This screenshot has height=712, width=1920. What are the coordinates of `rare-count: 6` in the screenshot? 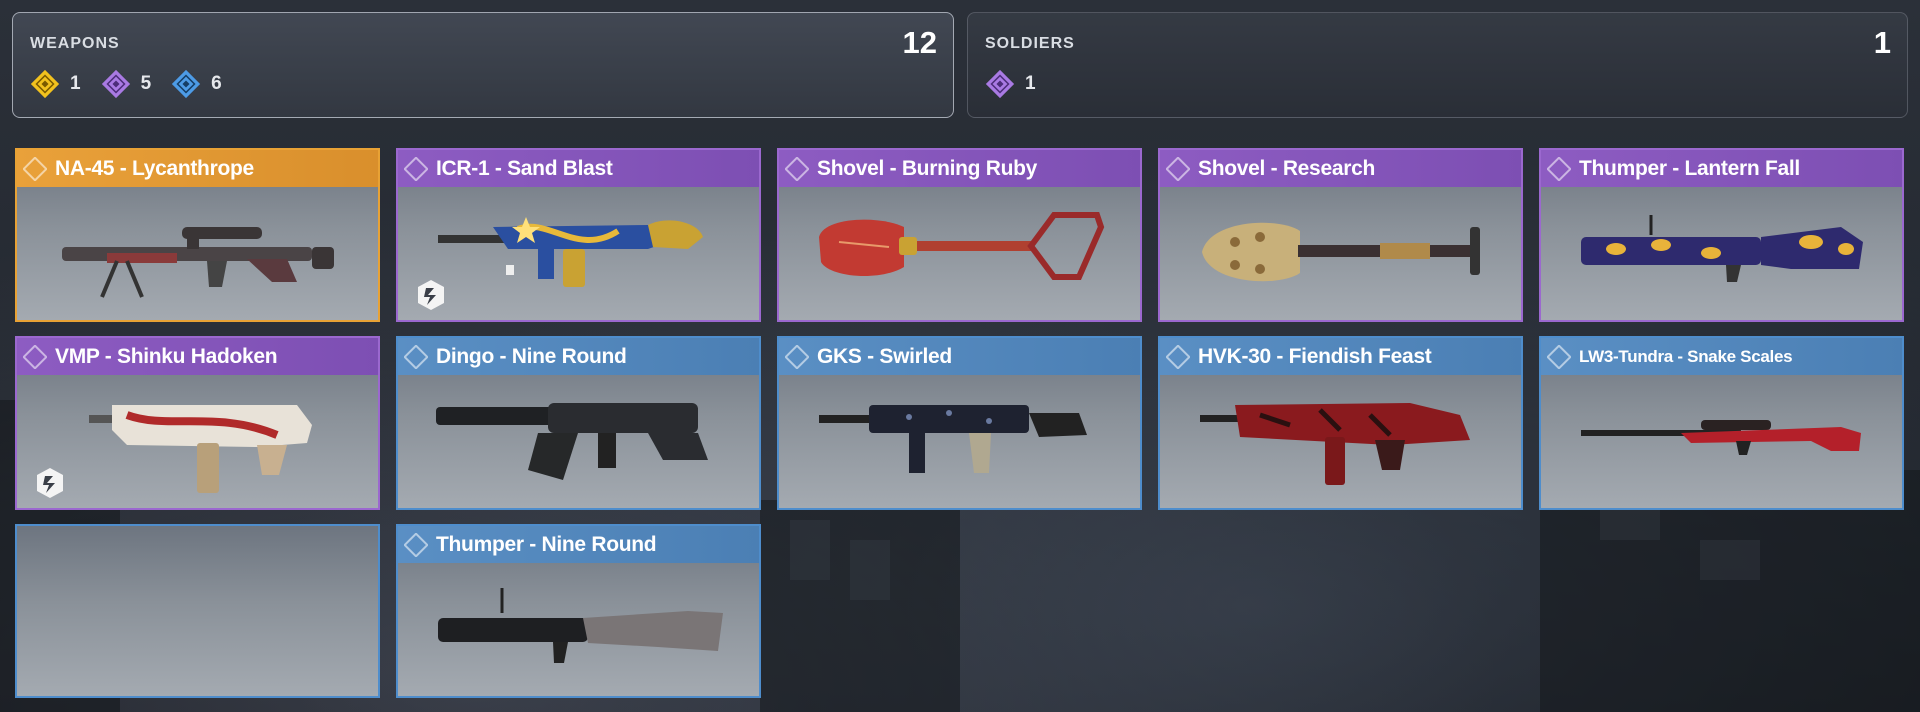 It's located at (196, 84).